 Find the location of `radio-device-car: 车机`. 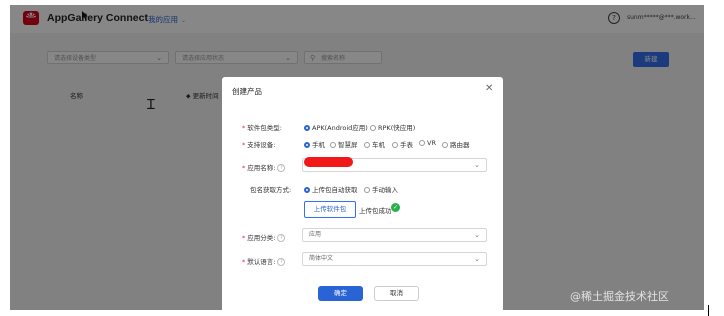

radio-device-car: 车机 is located at coordinates (374, 144).